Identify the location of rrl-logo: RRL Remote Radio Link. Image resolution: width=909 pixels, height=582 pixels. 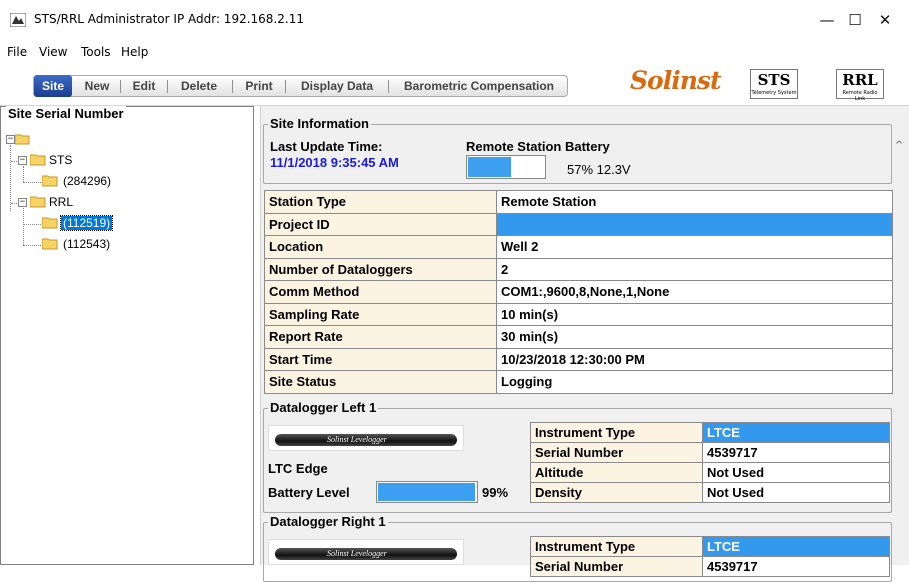
(860, 85).